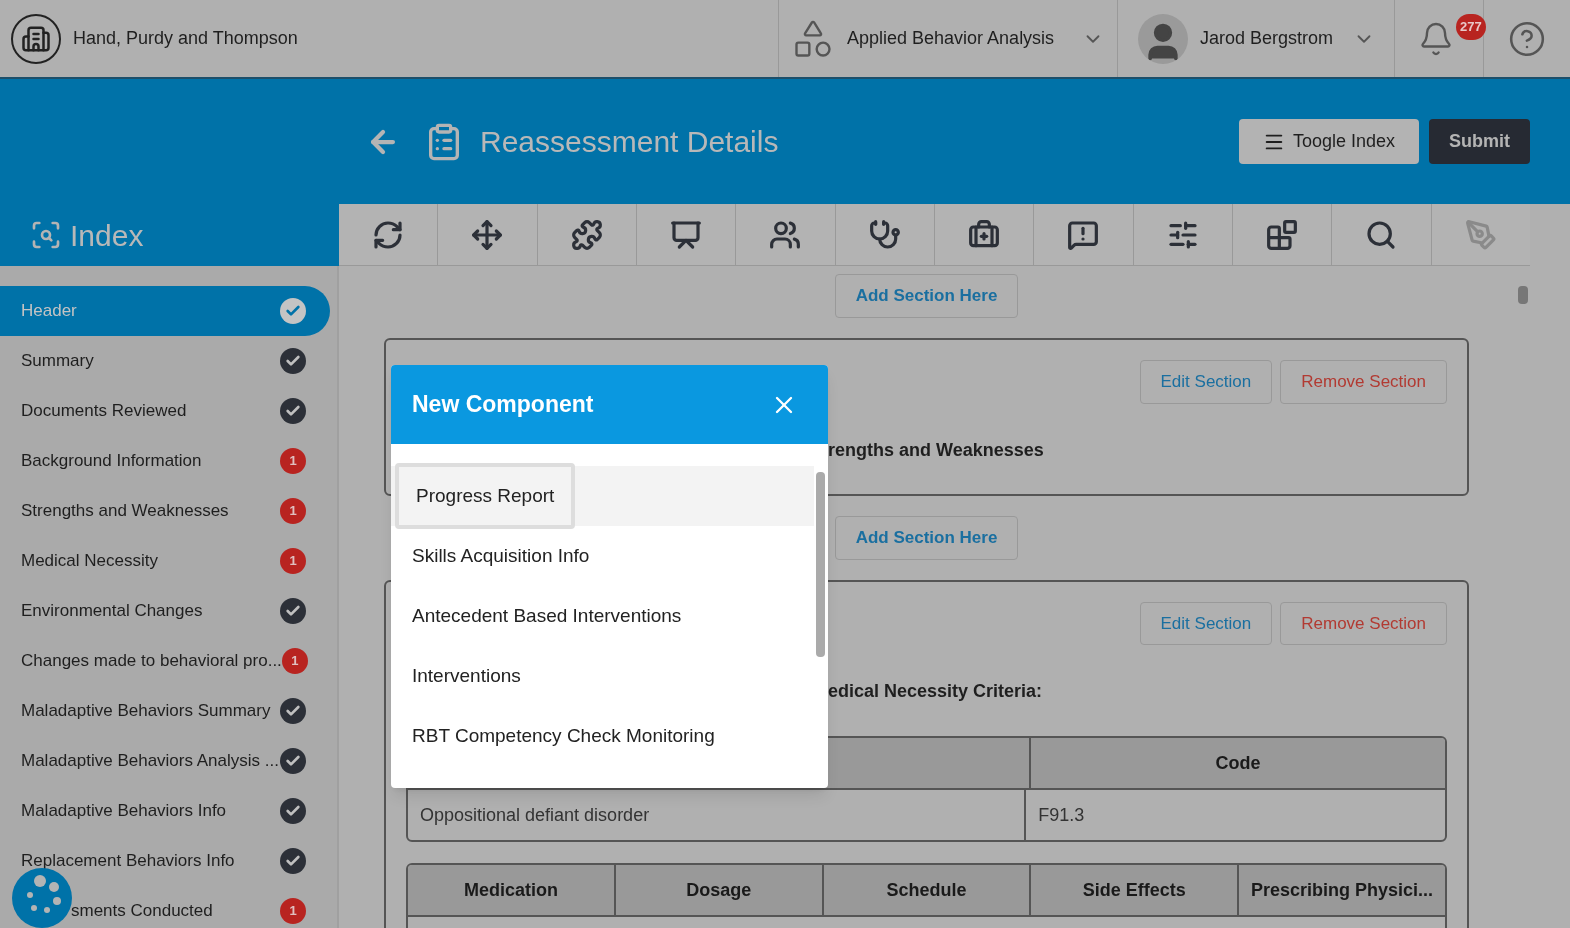  Describe the element at coordinates (547, 616) in the screenshot. I see `component-option: Antecedent Based Interventions` at that location.